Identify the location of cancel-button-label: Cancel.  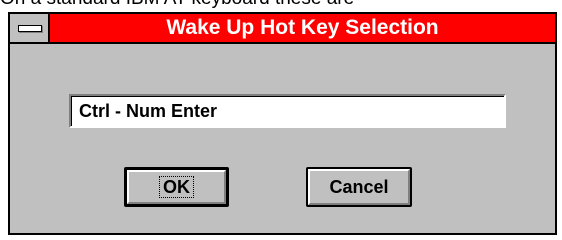
(359, 186).